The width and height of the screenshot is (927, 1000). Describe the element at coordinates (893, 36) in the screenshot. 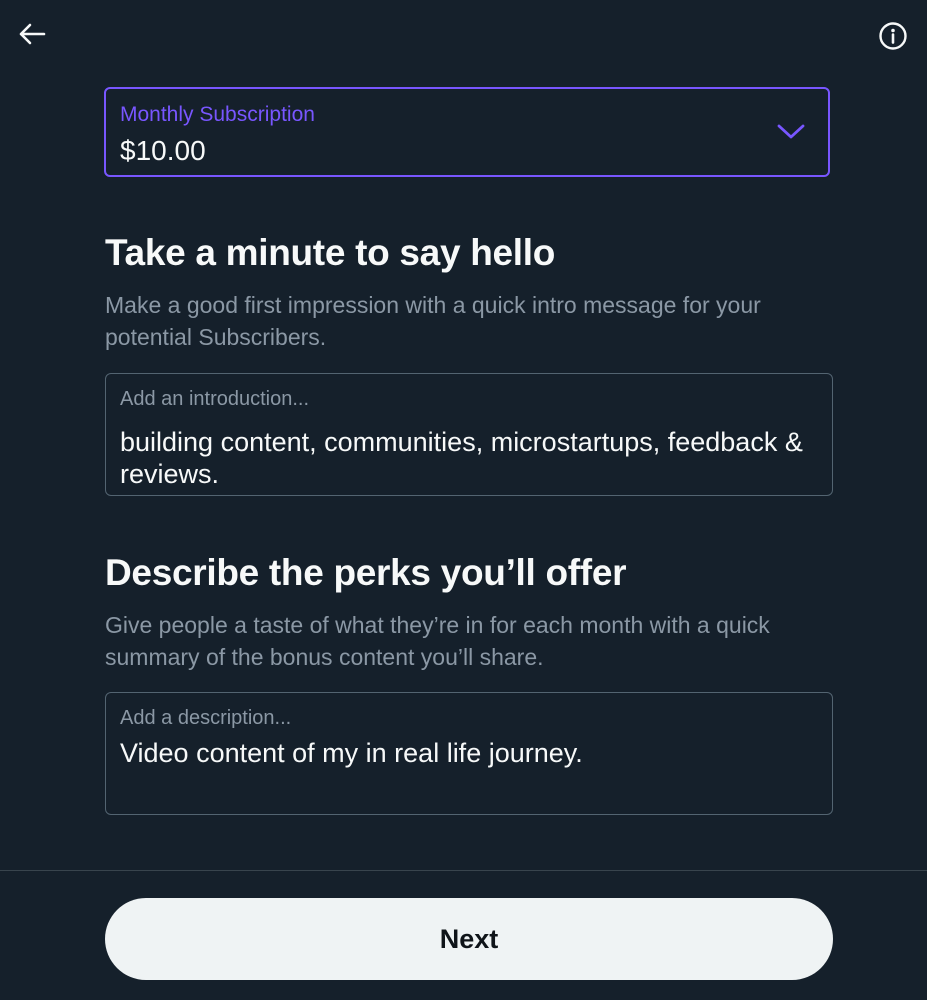

I see `info-circle-icon` at that location.